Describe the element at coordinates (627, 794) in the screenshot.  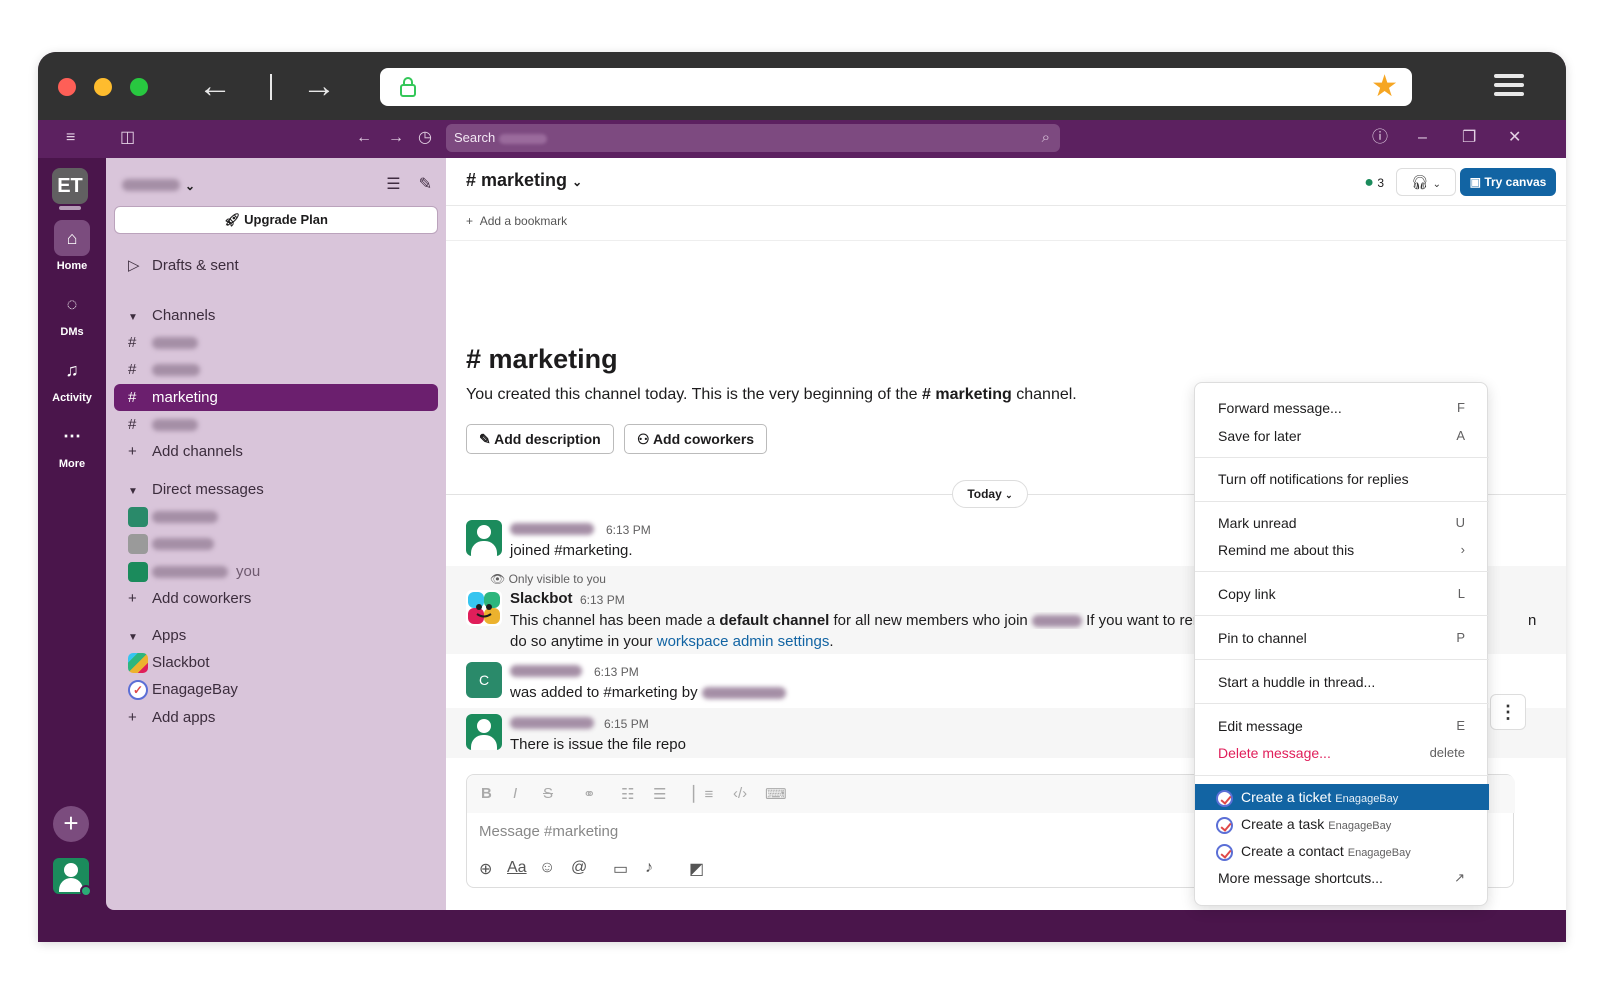
I see `ordered-list-icon: ☷` at that location.